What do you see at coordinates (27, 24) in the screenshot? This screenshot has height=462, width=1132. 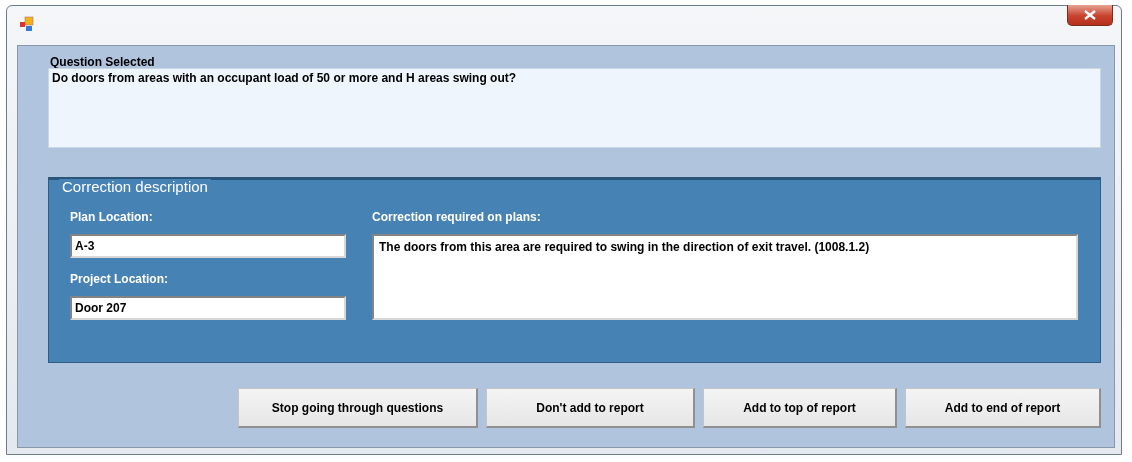 I see `app-icon` at bounding box center [27, 24].